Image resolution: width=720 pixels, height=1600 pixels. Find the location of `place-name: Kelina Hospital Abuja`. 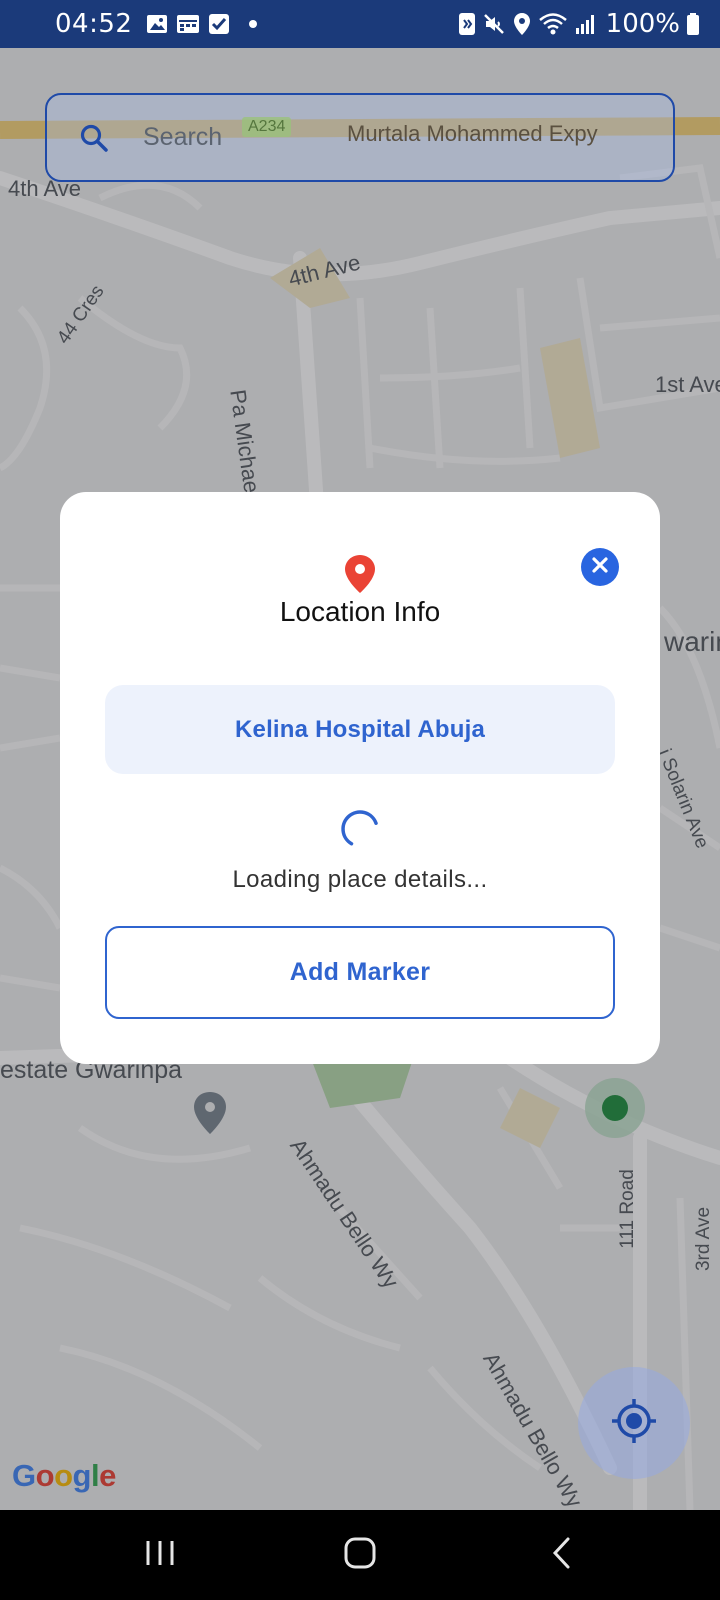

place-name: Kelina Hospital Abuja is located at coordinates (359, 729).